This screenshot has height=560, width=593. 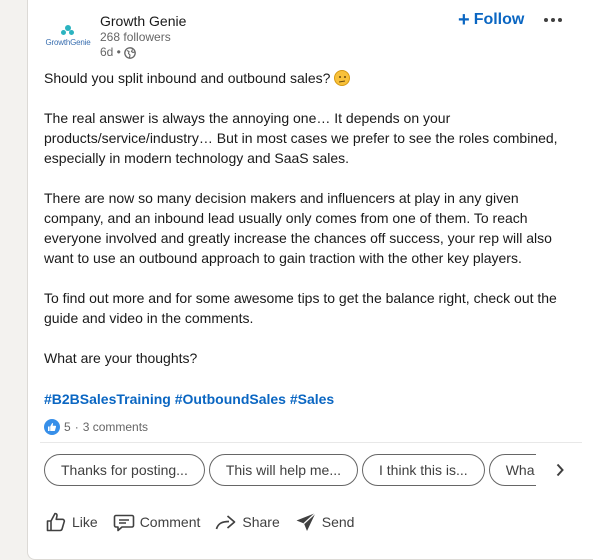 I want to click on plus-icon: +, so click(x=464, y=20).